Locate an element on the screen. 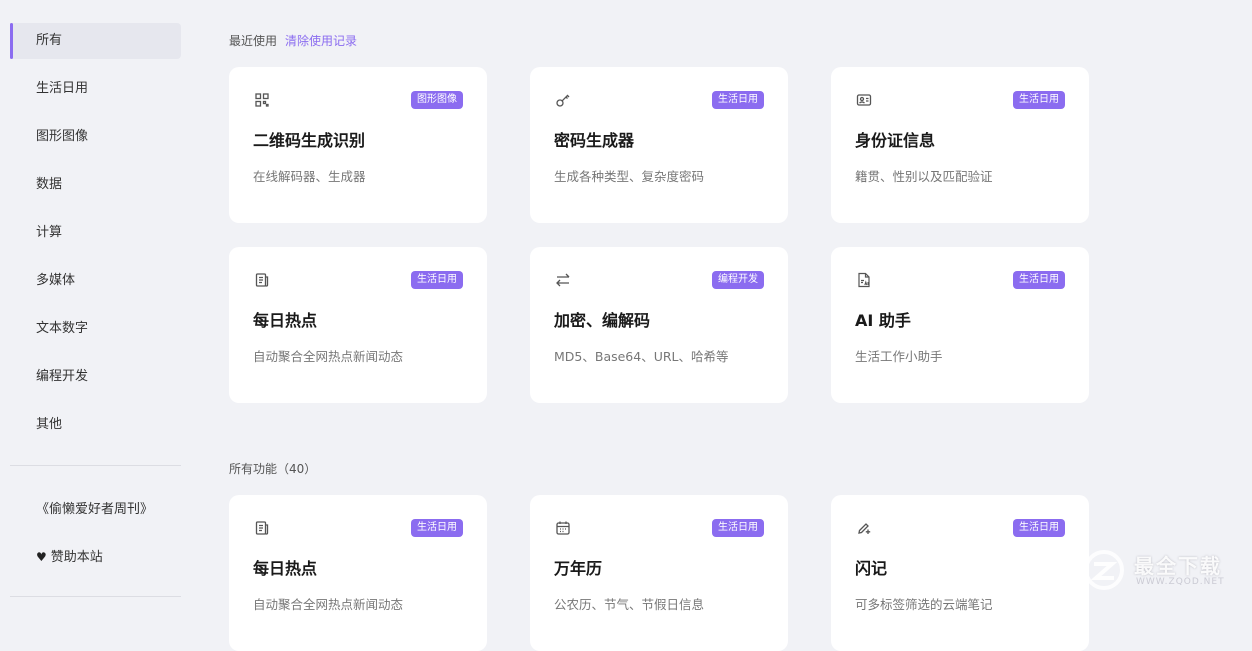 This screenshot has height=651, width=1252. card-description: 在线解码器、生成器 is located at coordinates (309, 176).